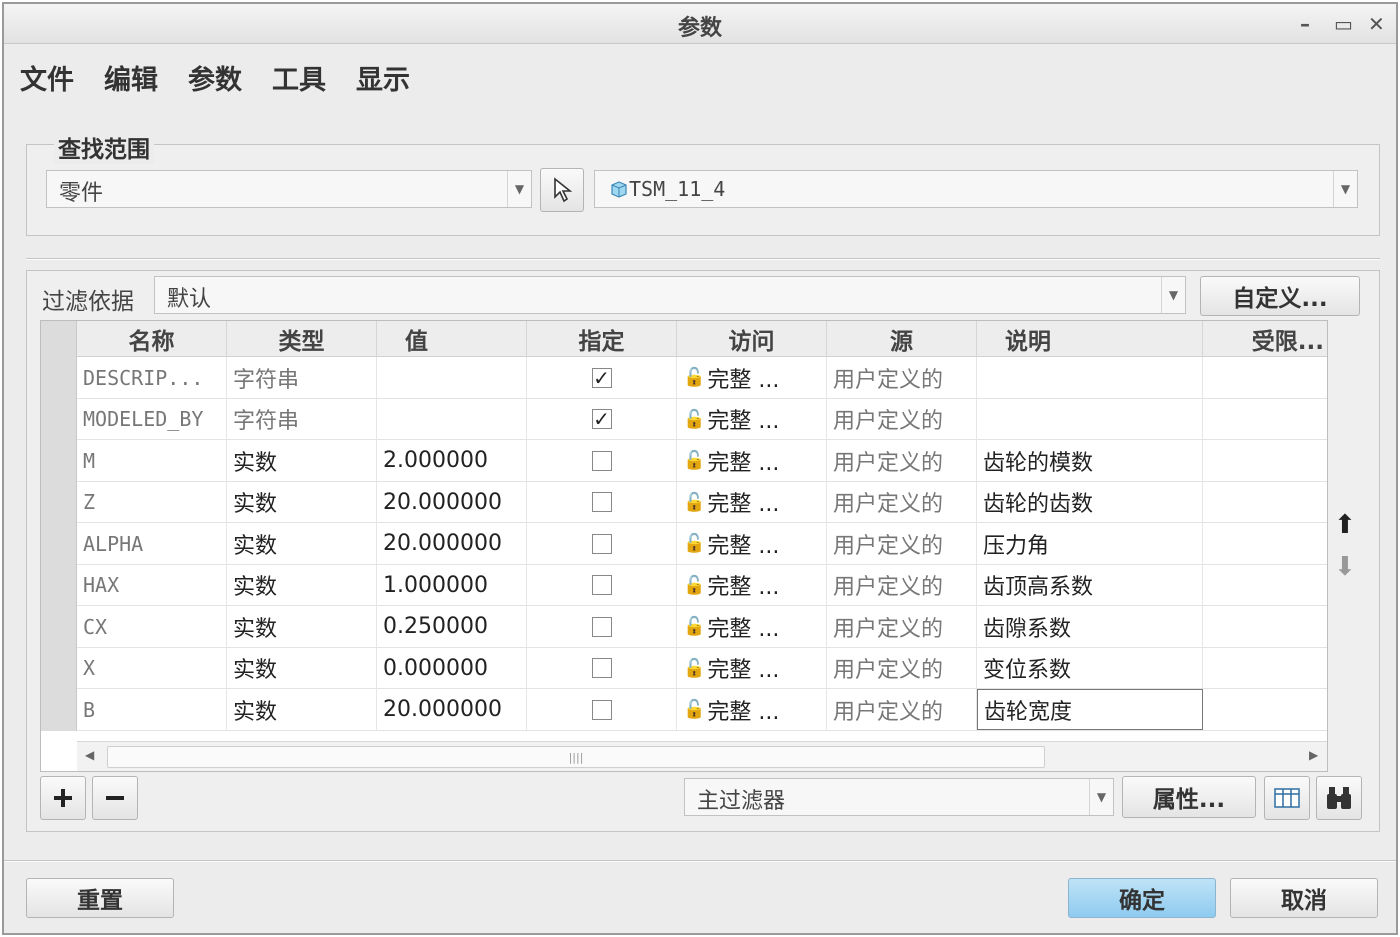 The height and width of the screenshot is (937, 1400). Describe the element at coordinates (152, 460) in the screenshot. I see `cell-name: M` at that location.